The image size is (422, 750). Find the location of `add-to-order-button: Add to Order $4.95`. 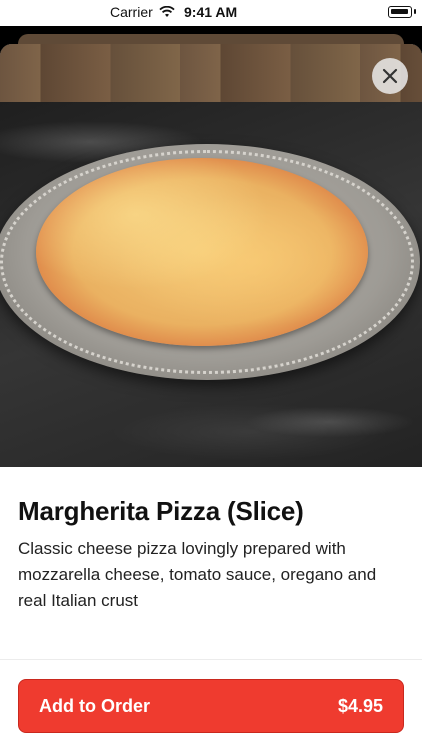

add-to-order-button: Add to Order $4.95 is located at coordinates (211, 706).